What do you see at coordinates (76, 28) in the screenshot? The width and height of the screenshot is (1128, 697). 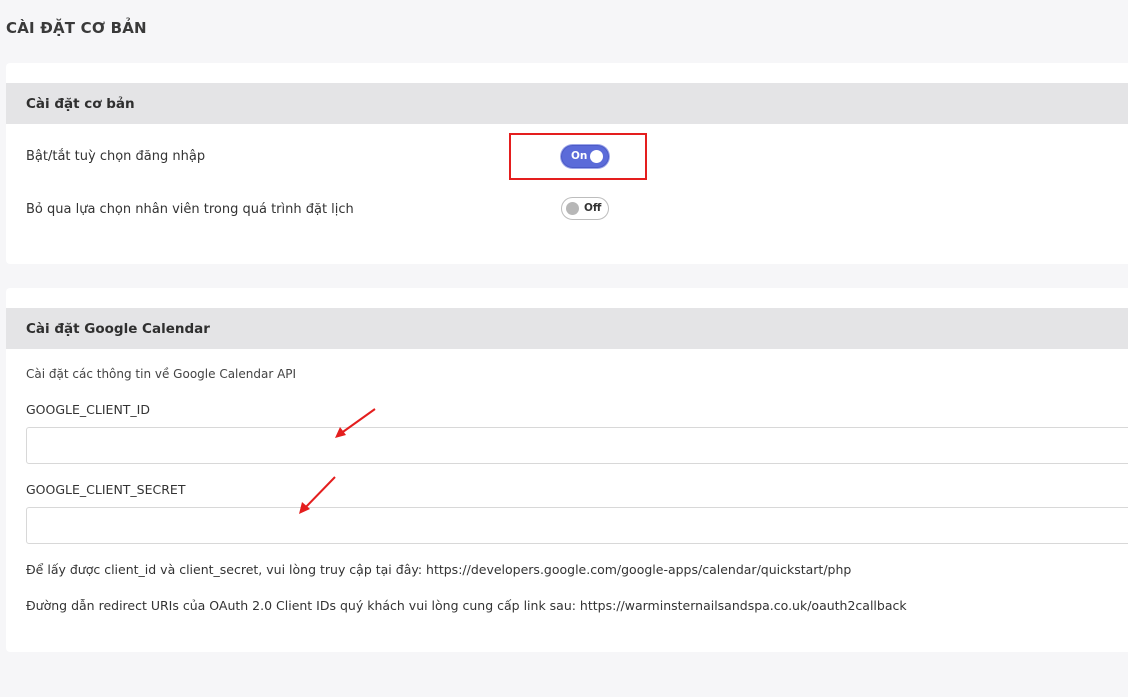 I see `page-title: CÀI ĐẶT CƠ BẢN` at bounding box center [76, 28].